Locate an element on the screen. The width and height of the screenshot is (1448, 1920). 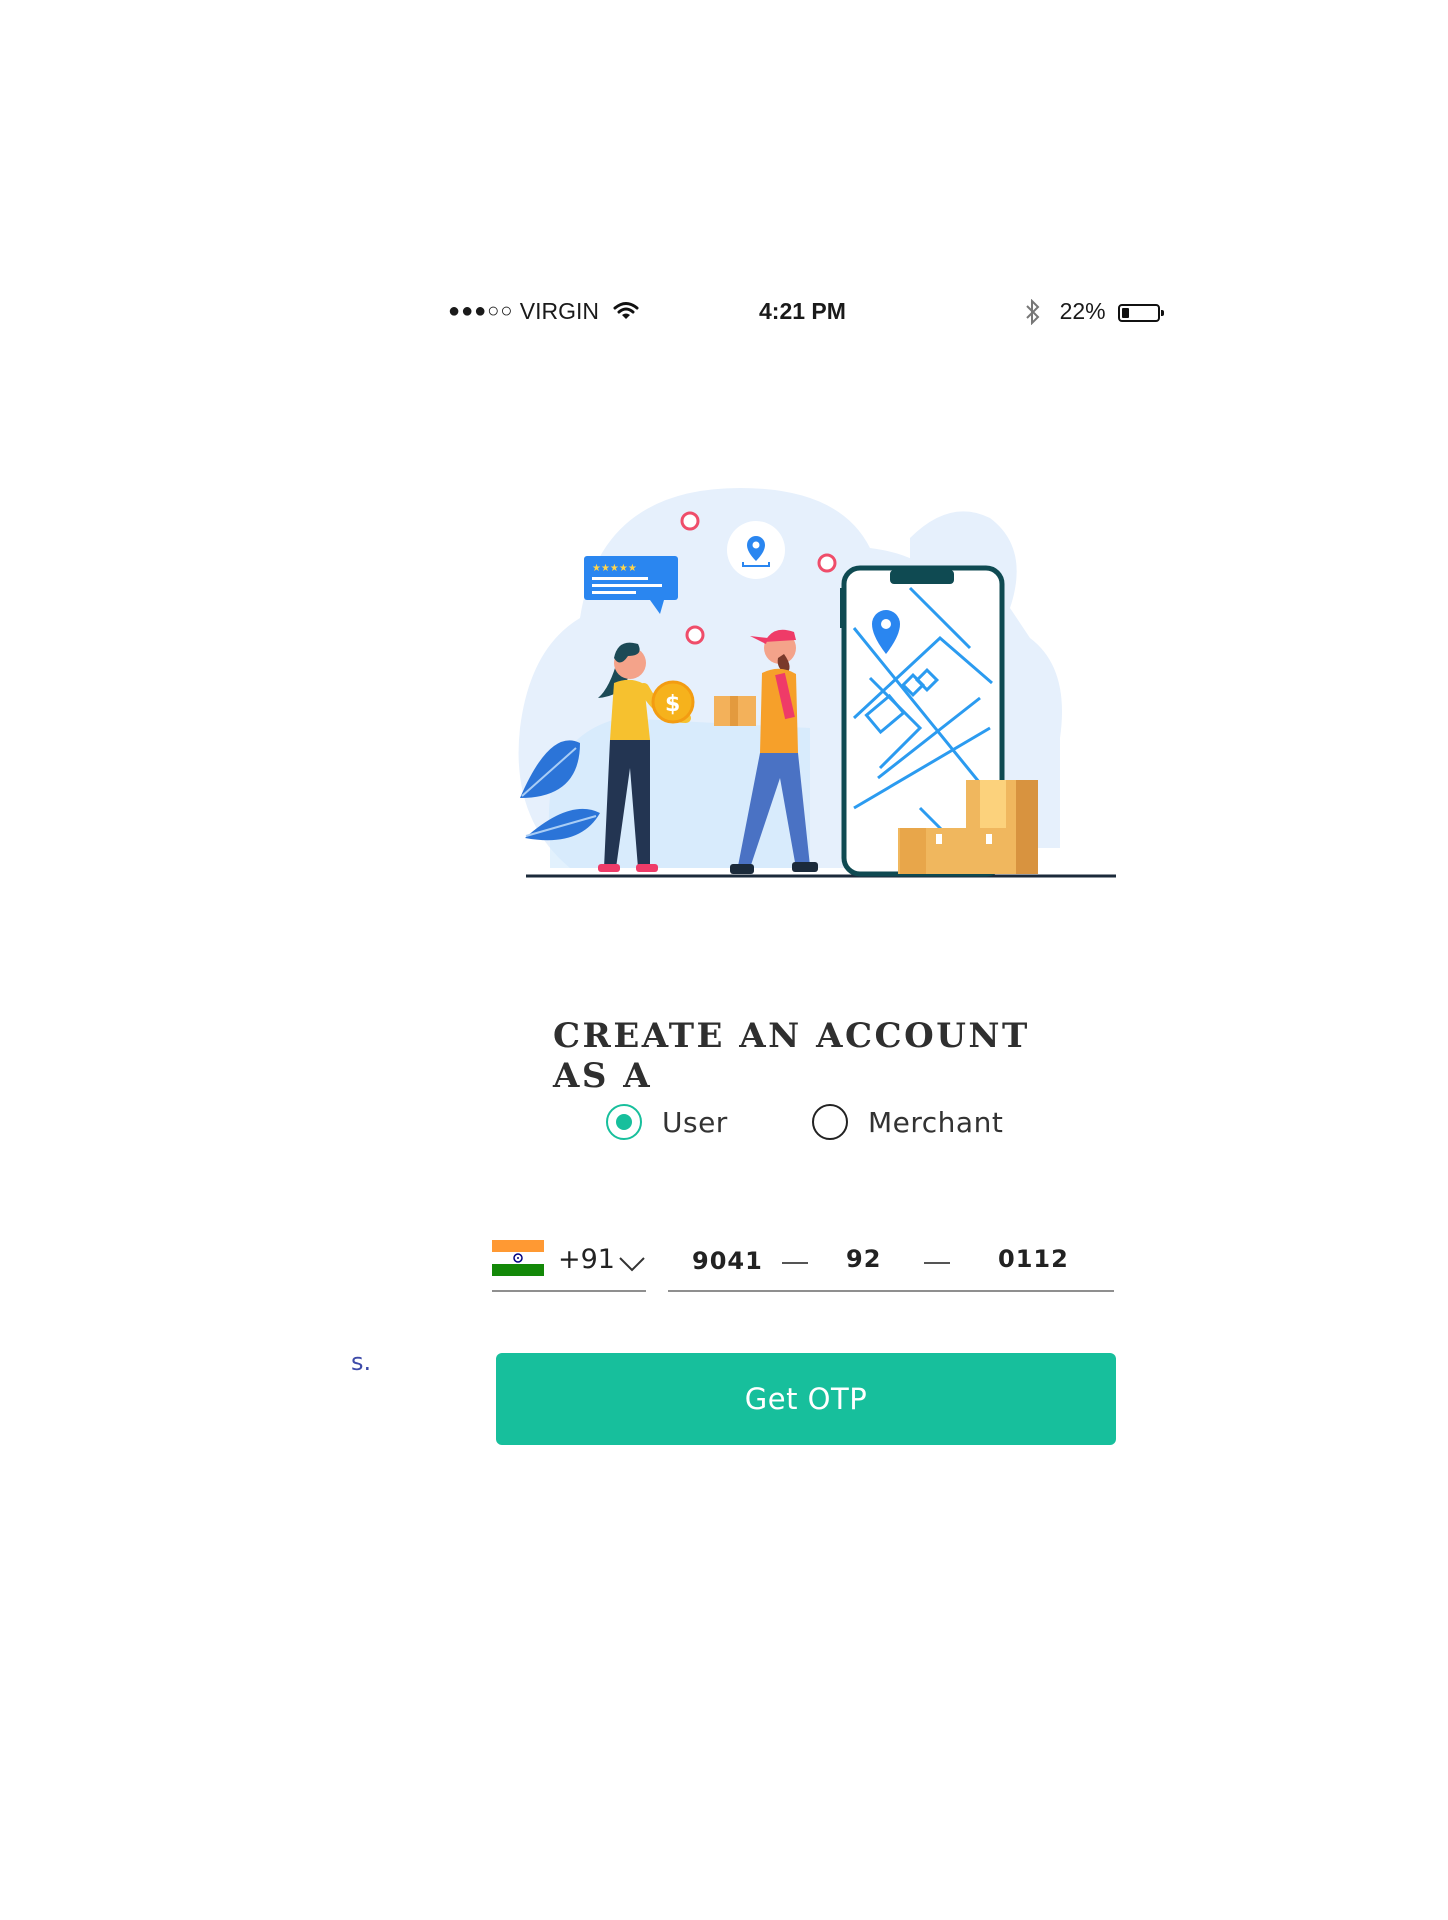
page-title: CREATE AN ACCOUNT AS A is located at coordinates (791, 1056).